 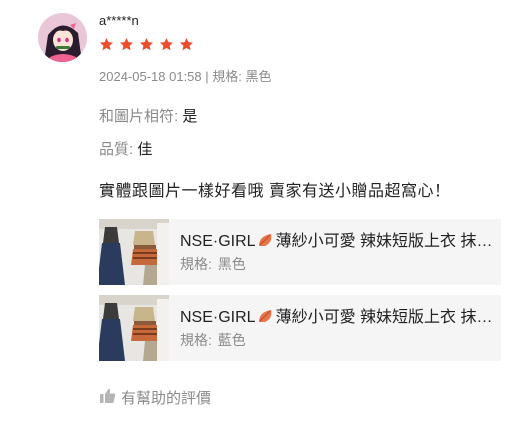 I want to click on attribute-key: 和圖片相符:, so click(x=139, y=116).